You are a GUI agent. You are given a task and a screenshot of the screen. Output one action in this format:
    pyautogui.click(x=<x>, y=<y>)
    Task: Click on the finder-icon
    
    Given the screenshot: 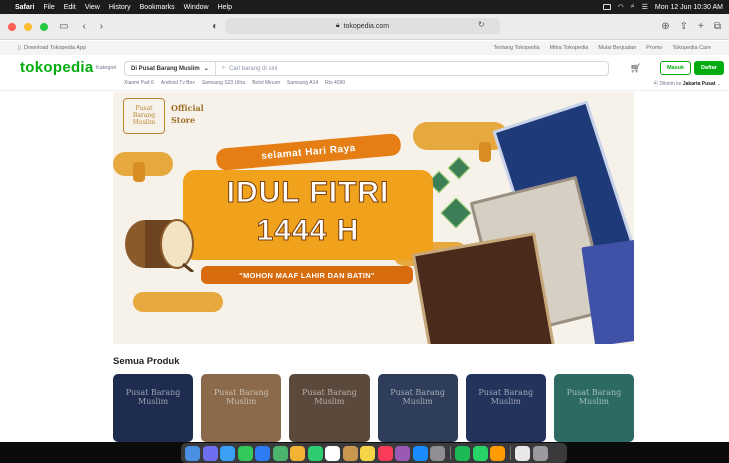 What is the action you would take?
    pyautogui.click(x=192, y=453)
    